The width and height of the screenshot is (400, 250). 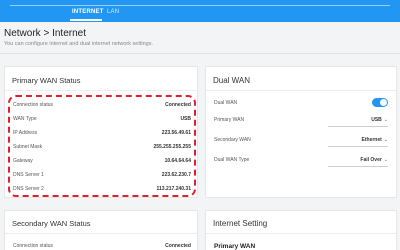 What do you see at coordinates (176, 133) in the screenshot?
I see `row-value: 223.56.49.61` at bounding box center [176, 133].